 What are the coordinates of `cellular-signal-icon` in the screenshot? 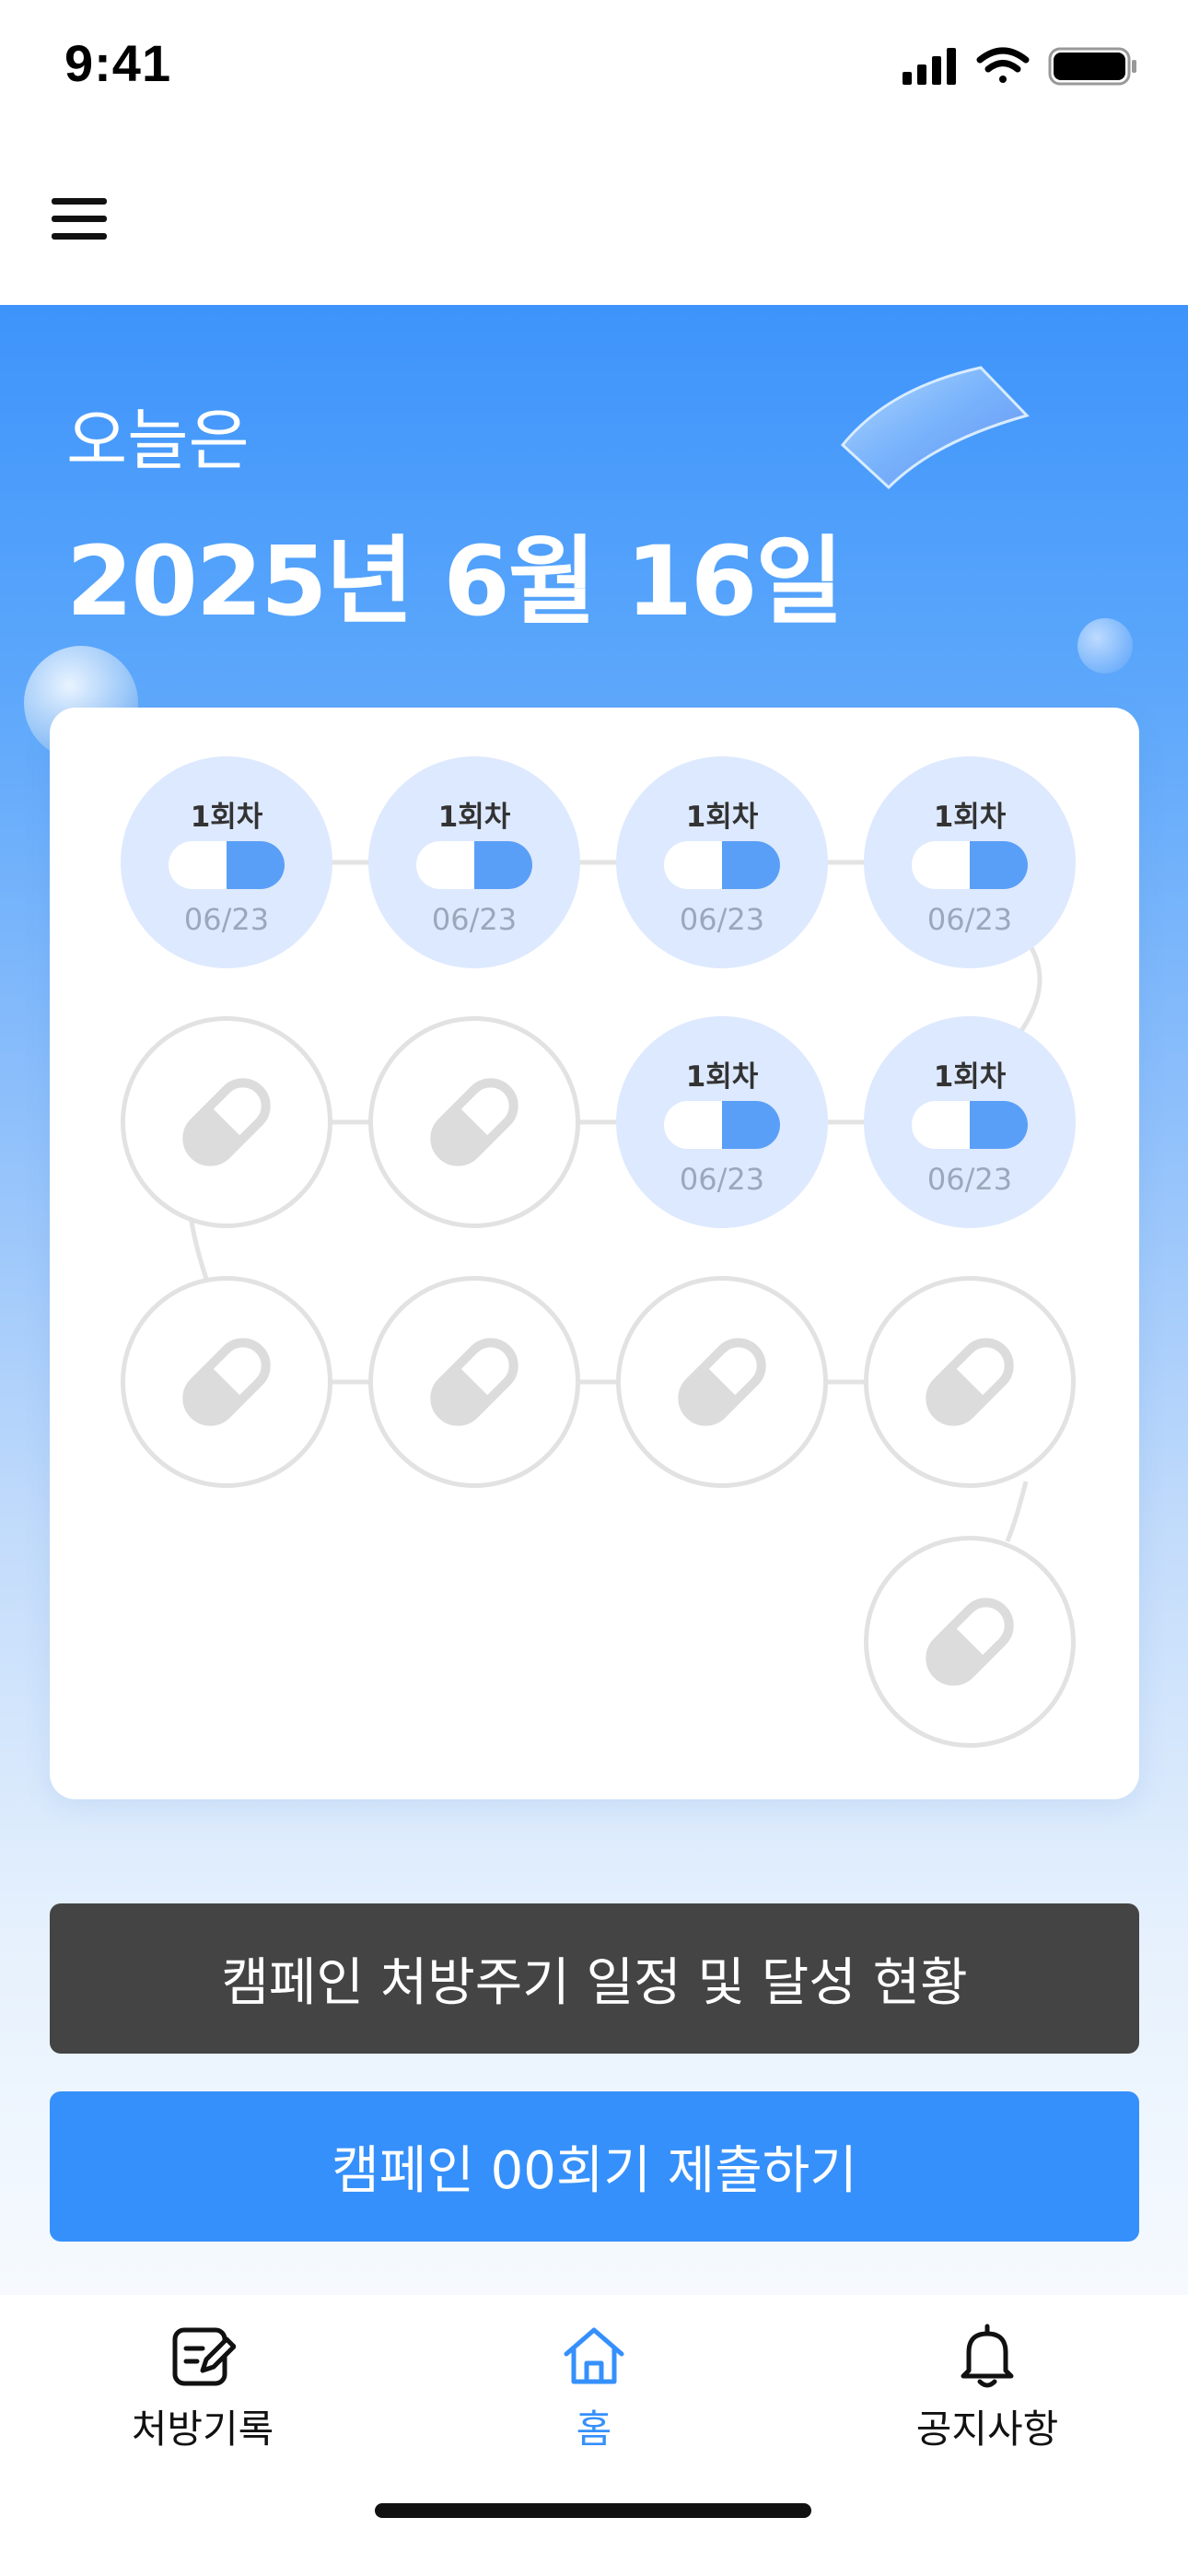 It's located at (929, 66).